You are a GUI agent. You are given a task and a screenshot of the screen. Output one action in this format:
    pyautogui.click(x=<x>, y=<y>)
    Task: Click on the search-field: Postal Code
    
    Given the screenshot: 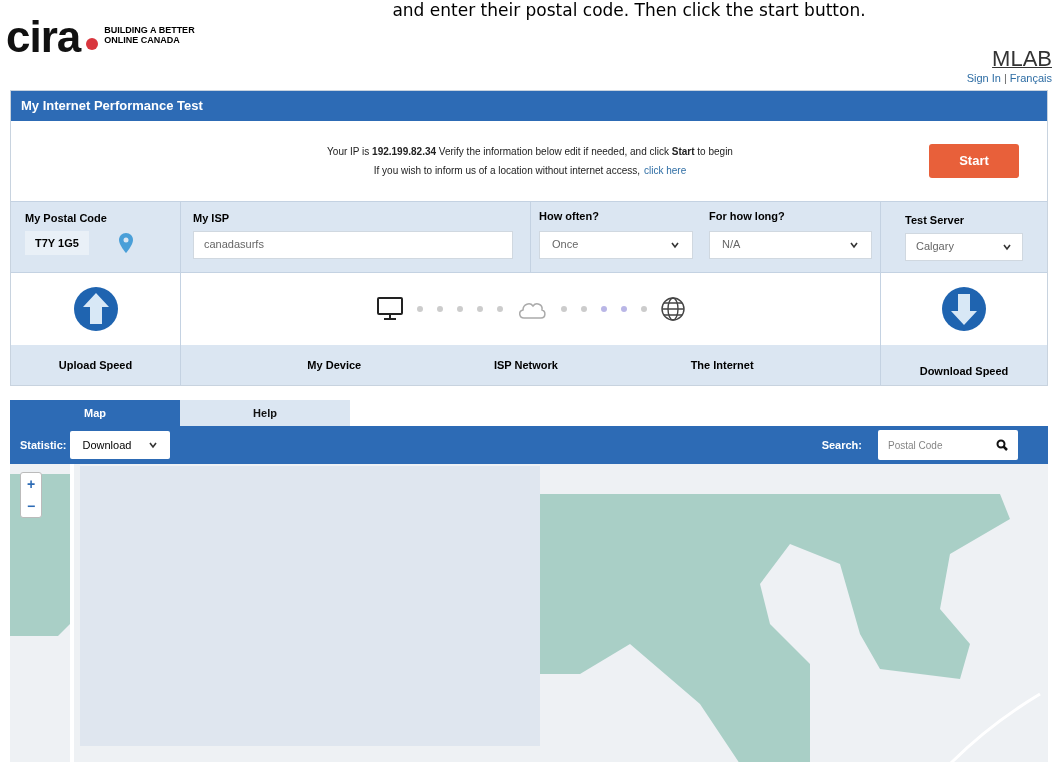 What is the action you would take?
    pyautogui.click(x=948, y=445)
    